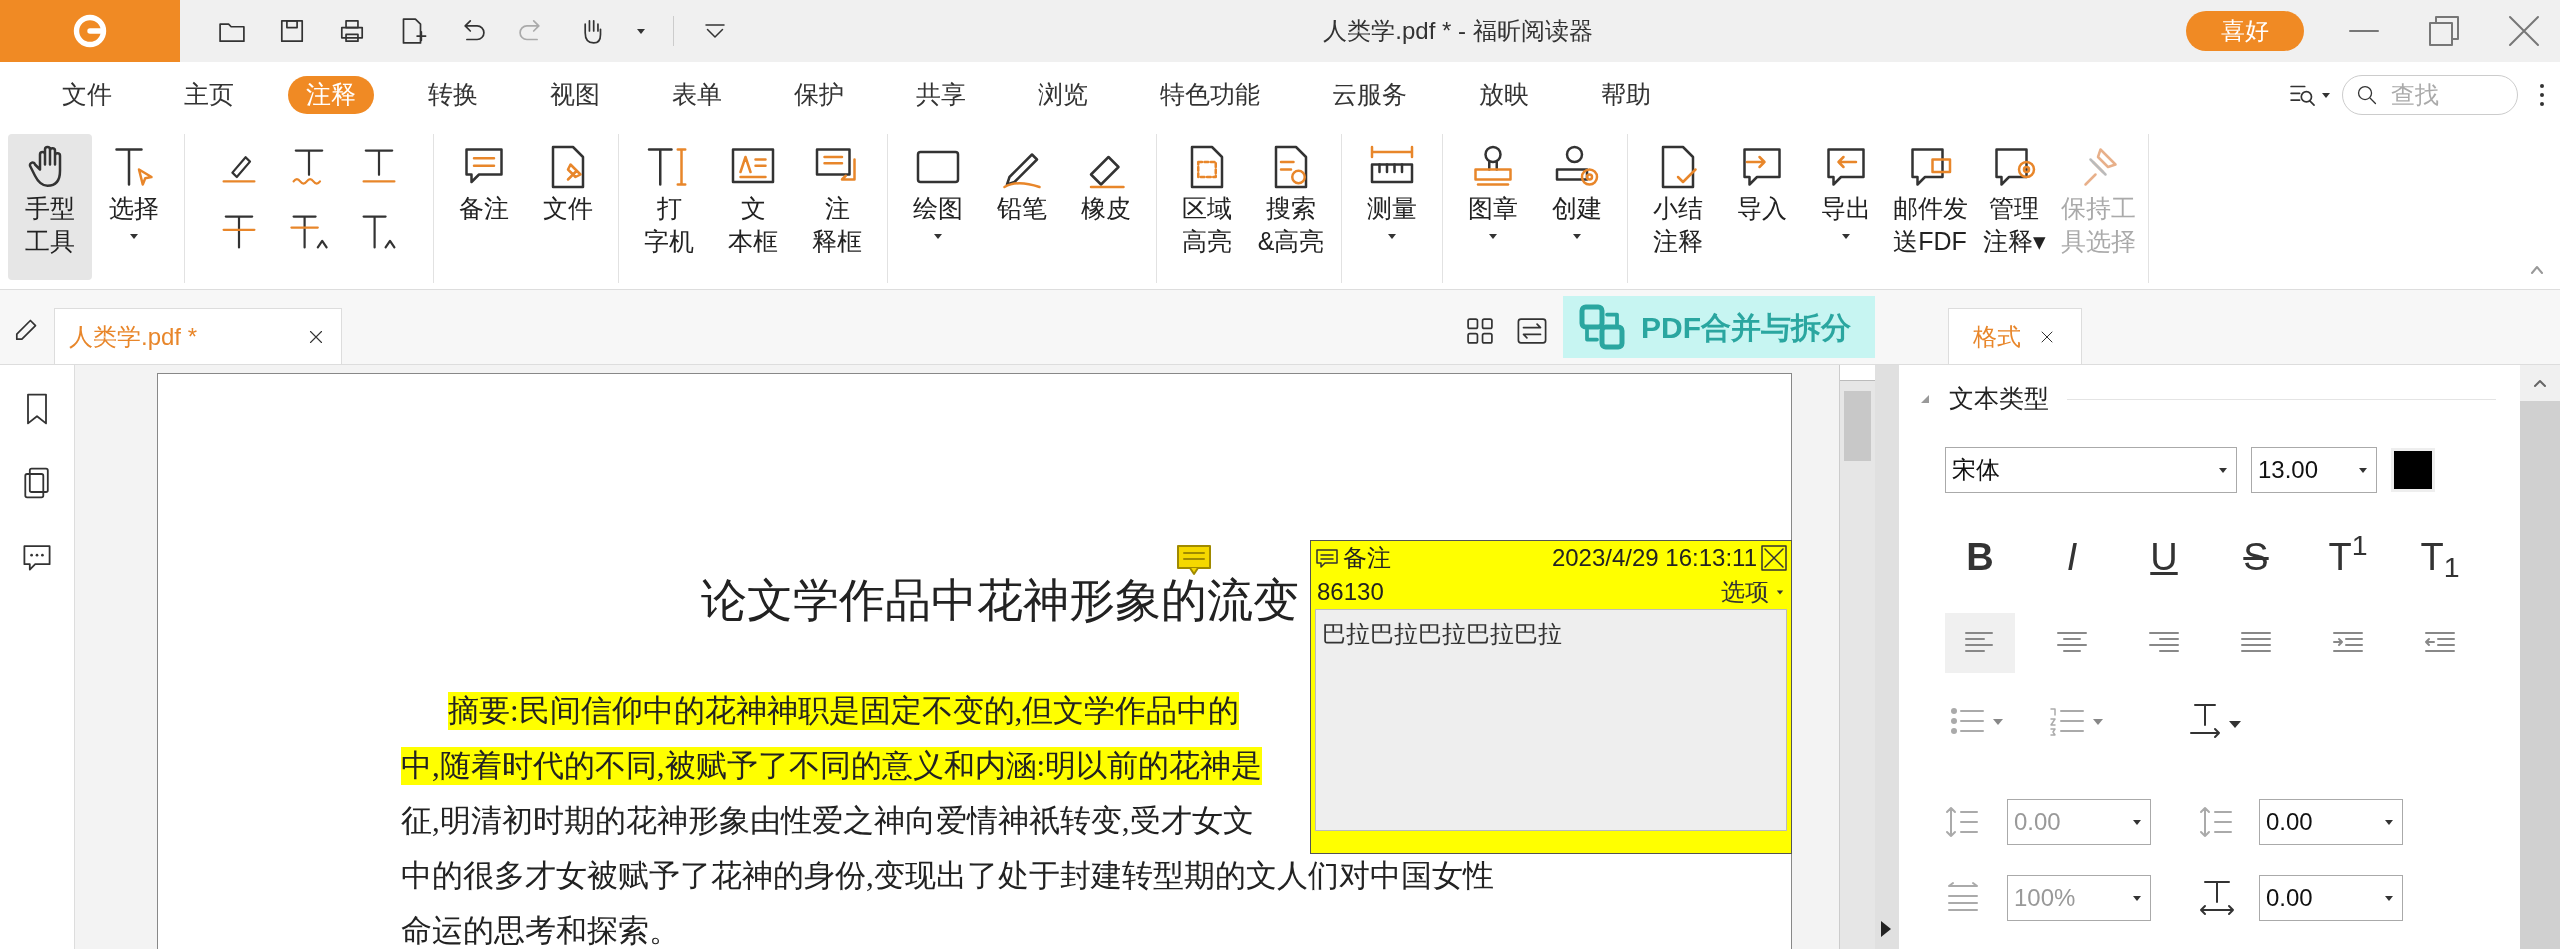  What do you see at coordinates (1762, 207) in the screenshot?
I see `ribbon-tool: 导入` at bounding box center [1762, 207].